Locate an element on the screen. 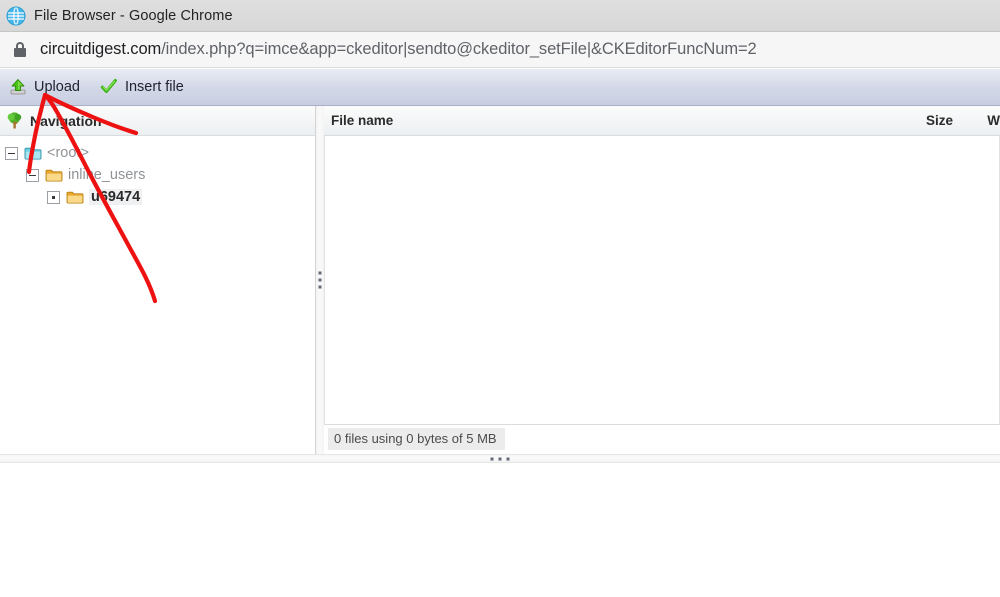  window-titlebar: File Browser - Google Chrome is located at coordinates (500, 16).